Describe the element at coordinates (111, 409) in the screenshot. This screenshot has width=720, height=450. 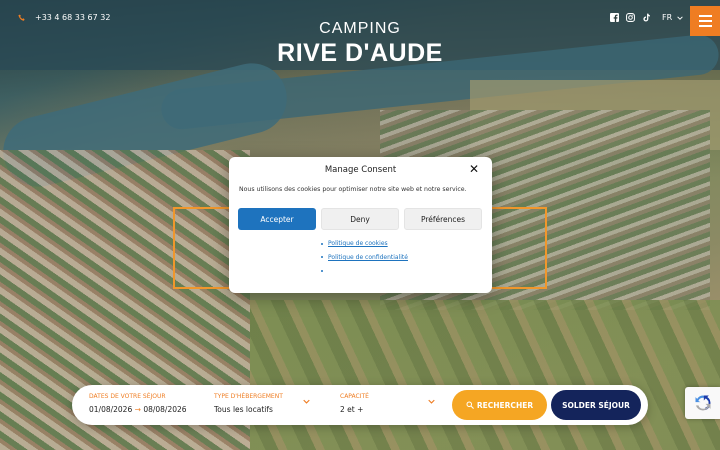
I see `date-from: 01/08/2026` at that location.